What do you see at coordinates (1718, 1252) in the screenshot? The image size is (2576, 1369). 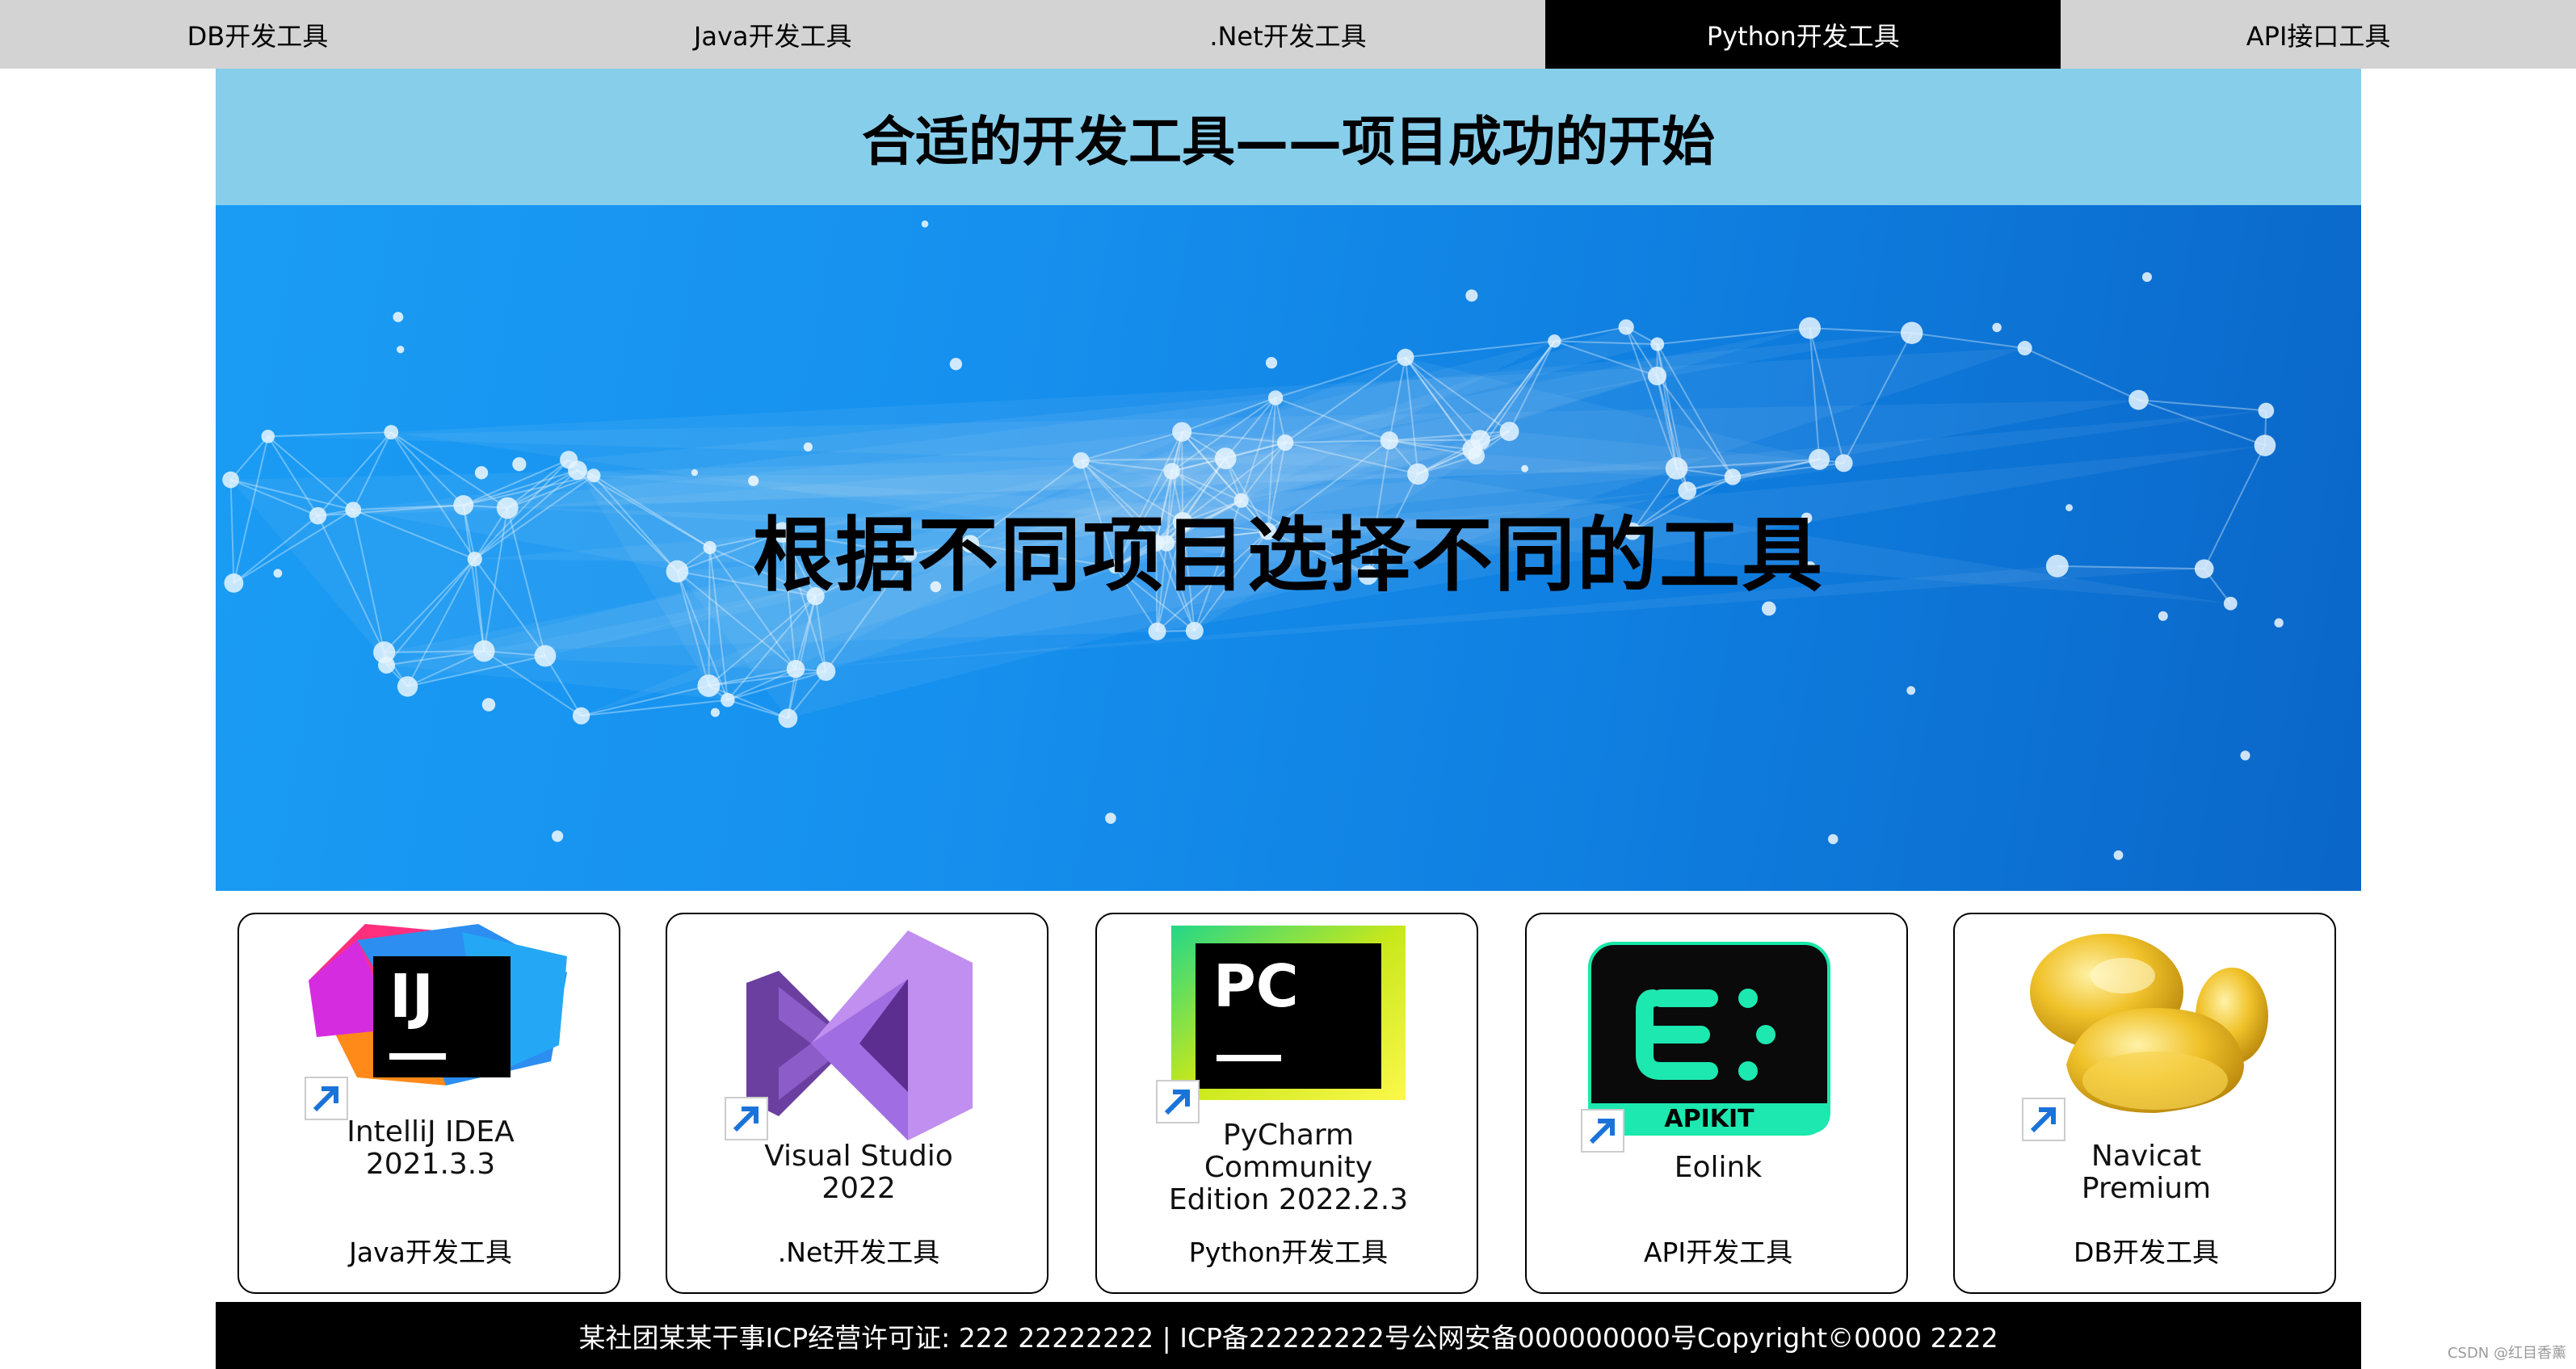 I see `tool-label: API开发工具` at bounding box center [1718, 1252].